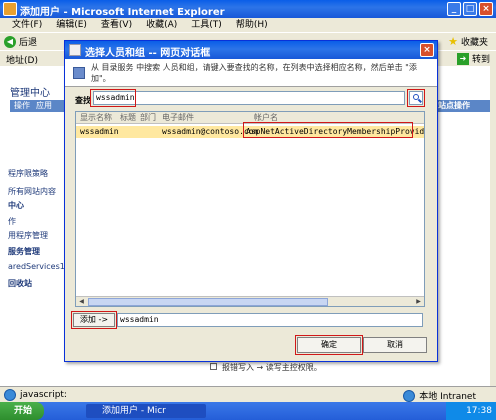 The width and height of the screenshot is (496, 420). I want to click on menu-view: 查看(V), so click(116, 25).